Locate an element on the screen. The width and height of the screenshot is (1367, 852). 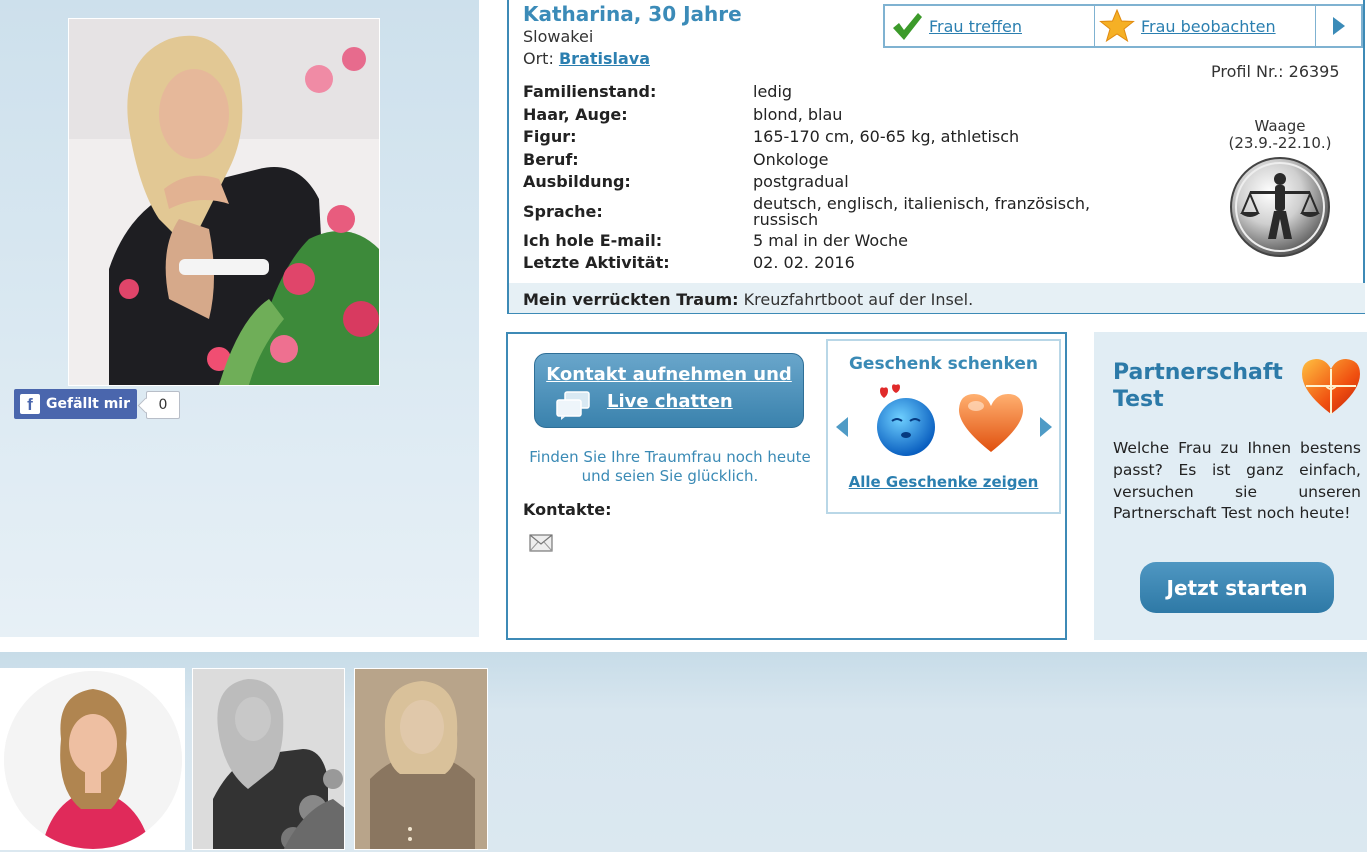
watch-woman-link: Frau beobachten is located at coordinates (1208, 26).